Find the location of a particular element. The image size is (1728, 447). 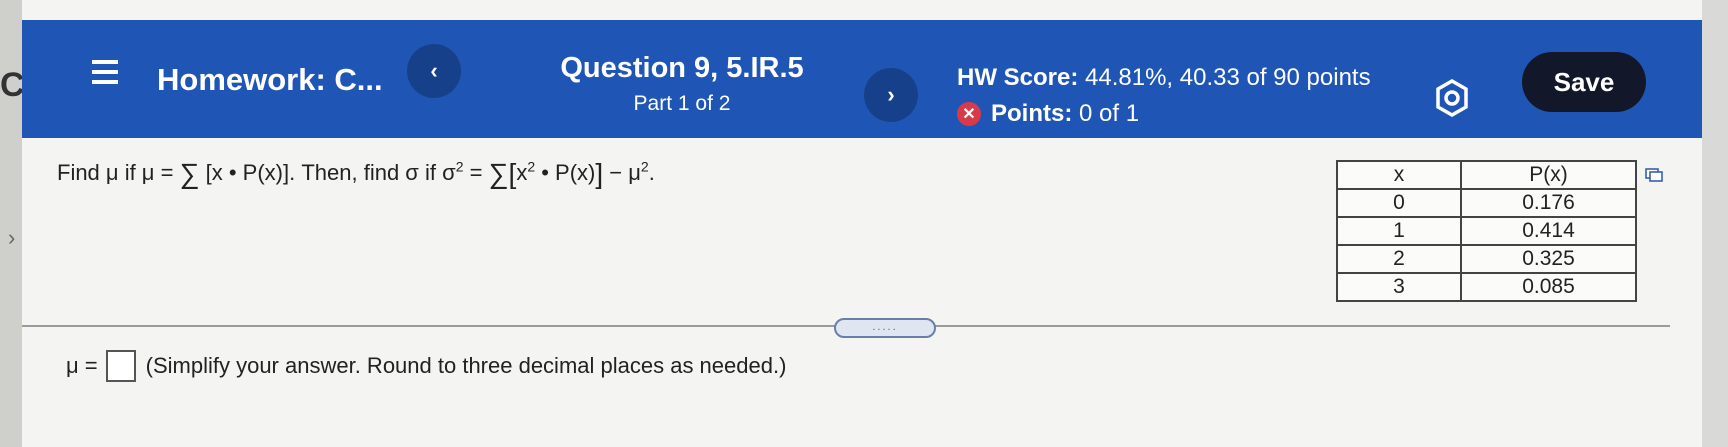

table-cell-px: 0.414 is located at coordinates (1548, 231).